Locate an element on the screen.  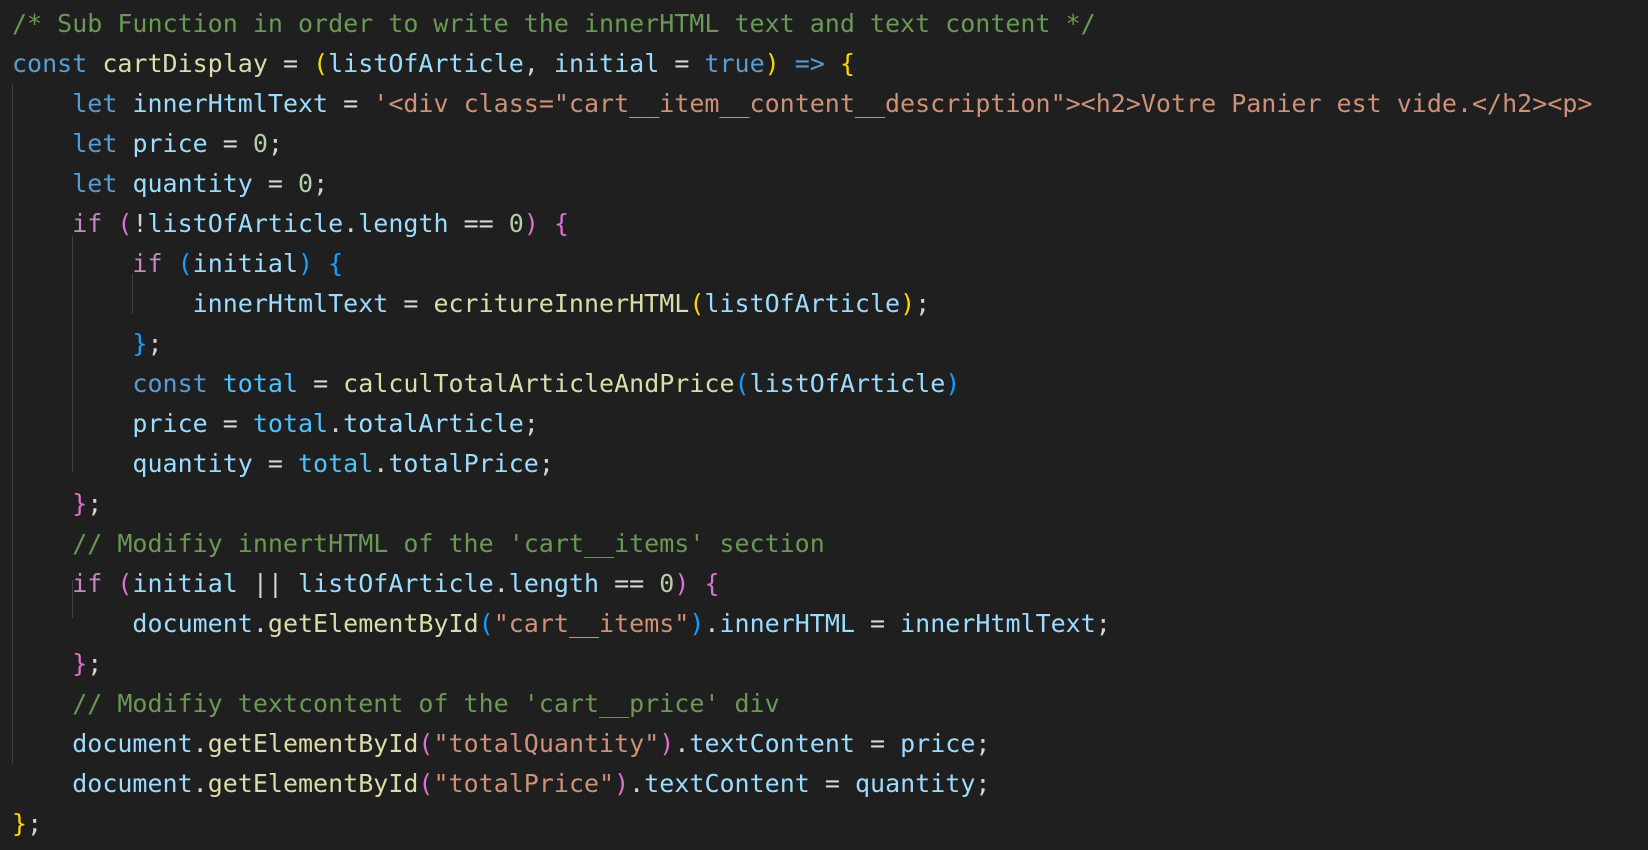
code-token: quantity is located at coordinates (192, 463).